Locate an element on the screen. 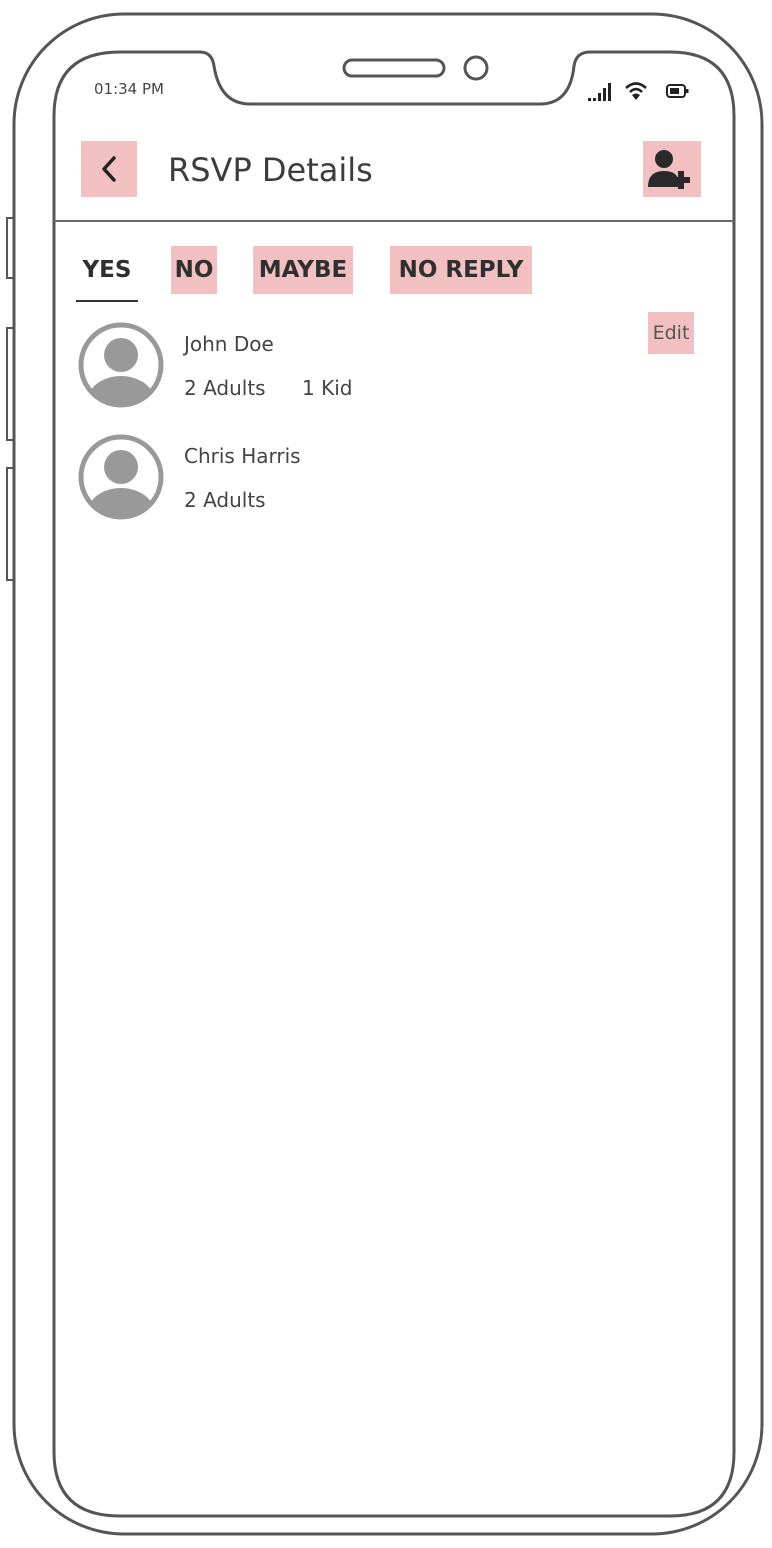 This screenshot has width=772, height=1548. add-user-button is located at coordinates (672, 169).